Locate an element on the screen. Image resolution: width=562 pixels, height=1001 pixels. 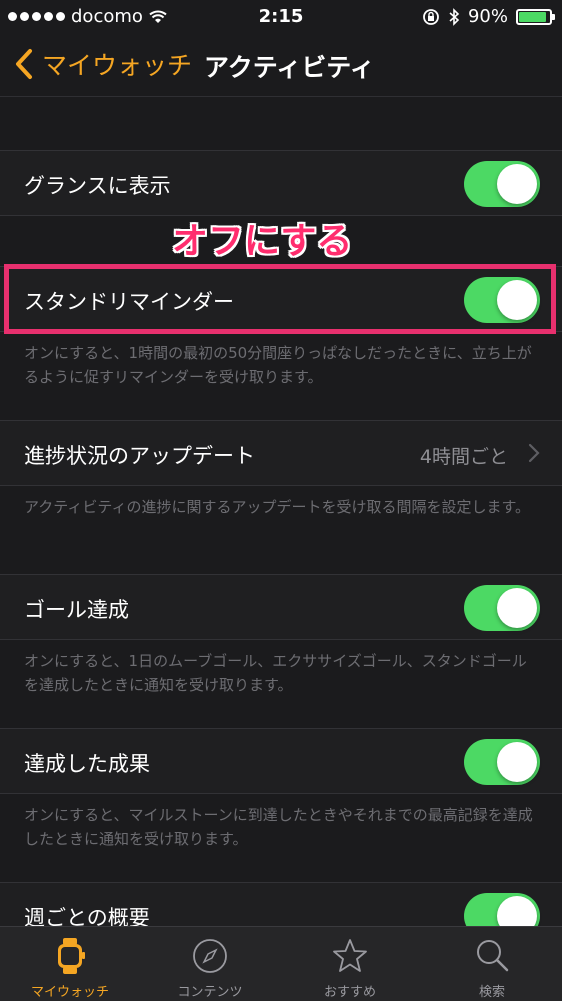
navigation-bar: マイウォッチ アクティビティ is located at coordinates (281, 65).